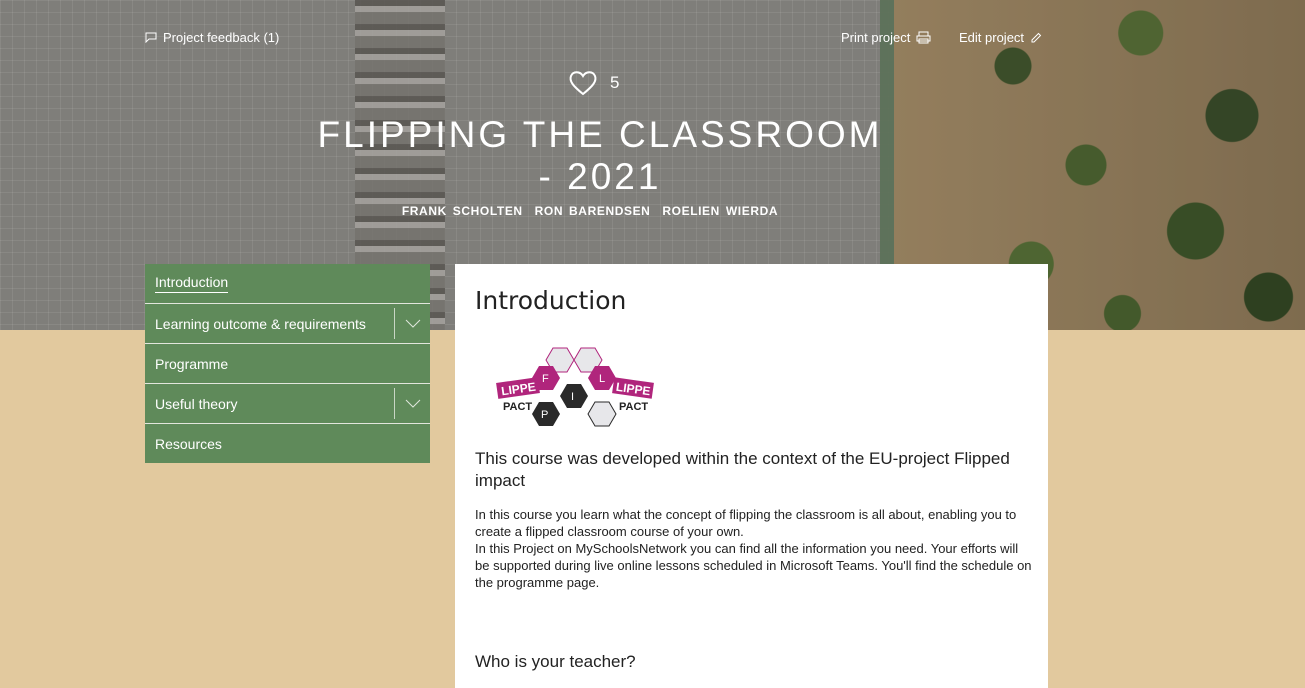  I want to click on logo-letter-p: P, so click(544, 415).